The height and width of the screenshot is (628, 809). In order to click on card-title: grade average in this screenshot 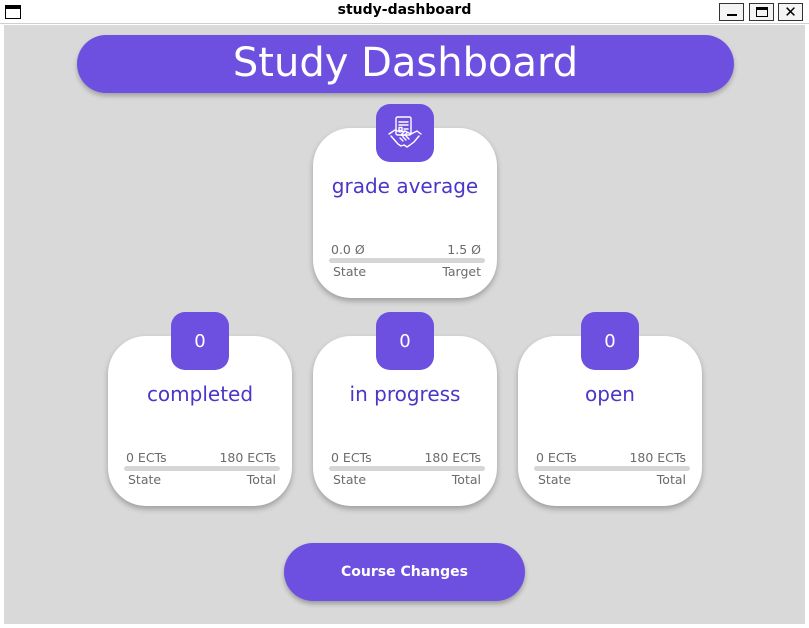, I will do `click(405, 186)`.